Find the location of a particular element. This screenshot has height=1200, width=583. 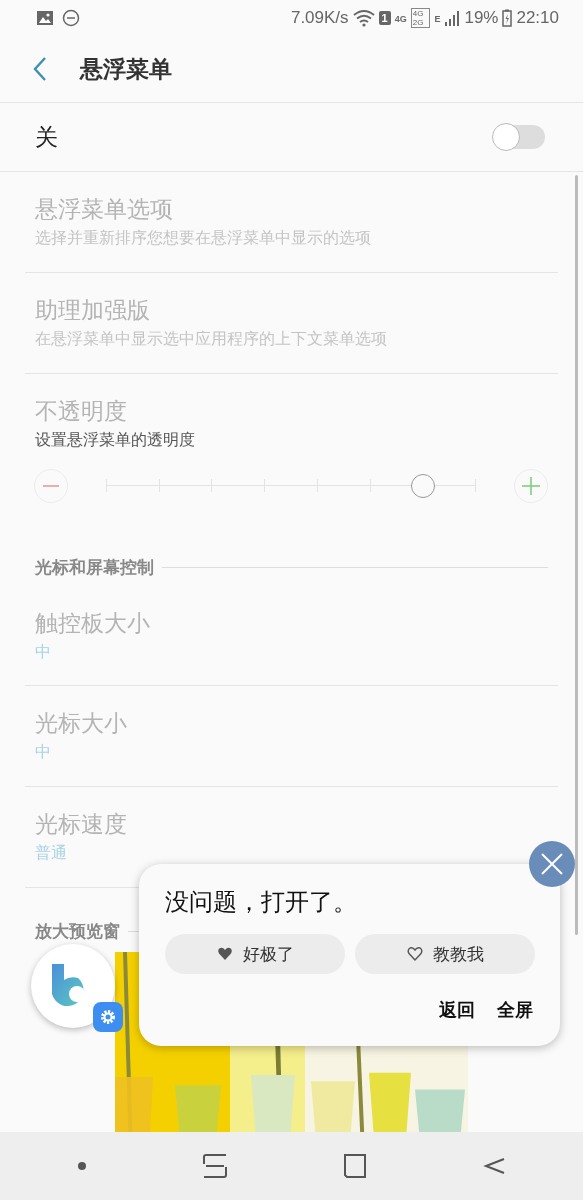

signal-icon is located at coordinates (452, 18).